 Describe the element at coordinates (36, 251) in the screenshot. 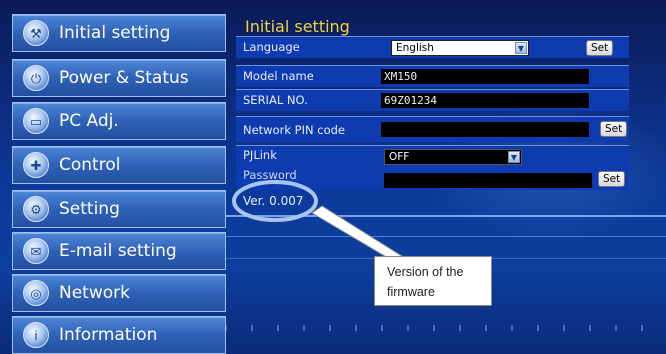

I see `mail-icon: ✉` at that location.